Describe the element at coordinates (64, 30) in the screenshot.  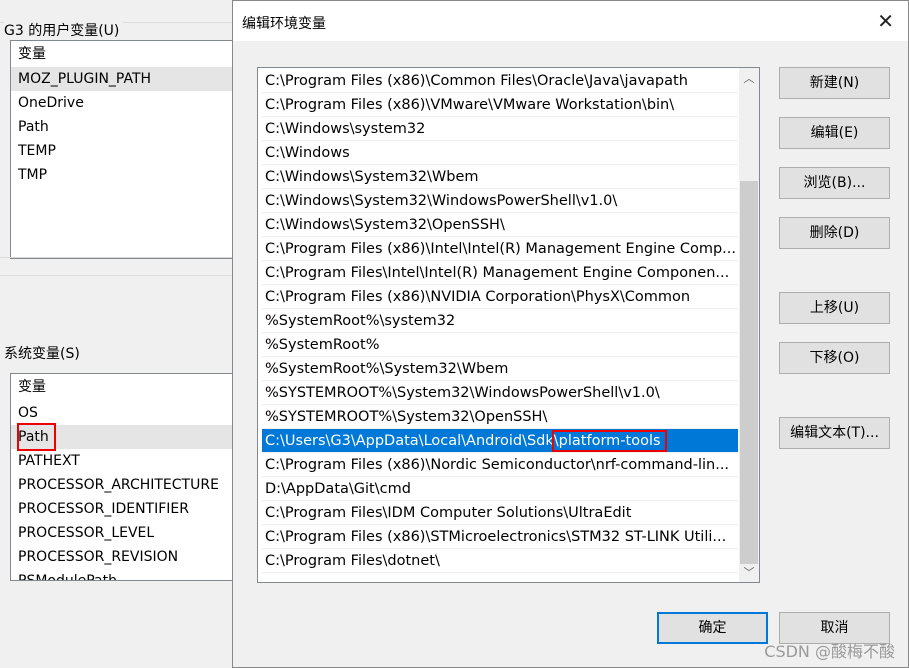
I see `user-vars-label: G3 的用户变量(U)` at that location.